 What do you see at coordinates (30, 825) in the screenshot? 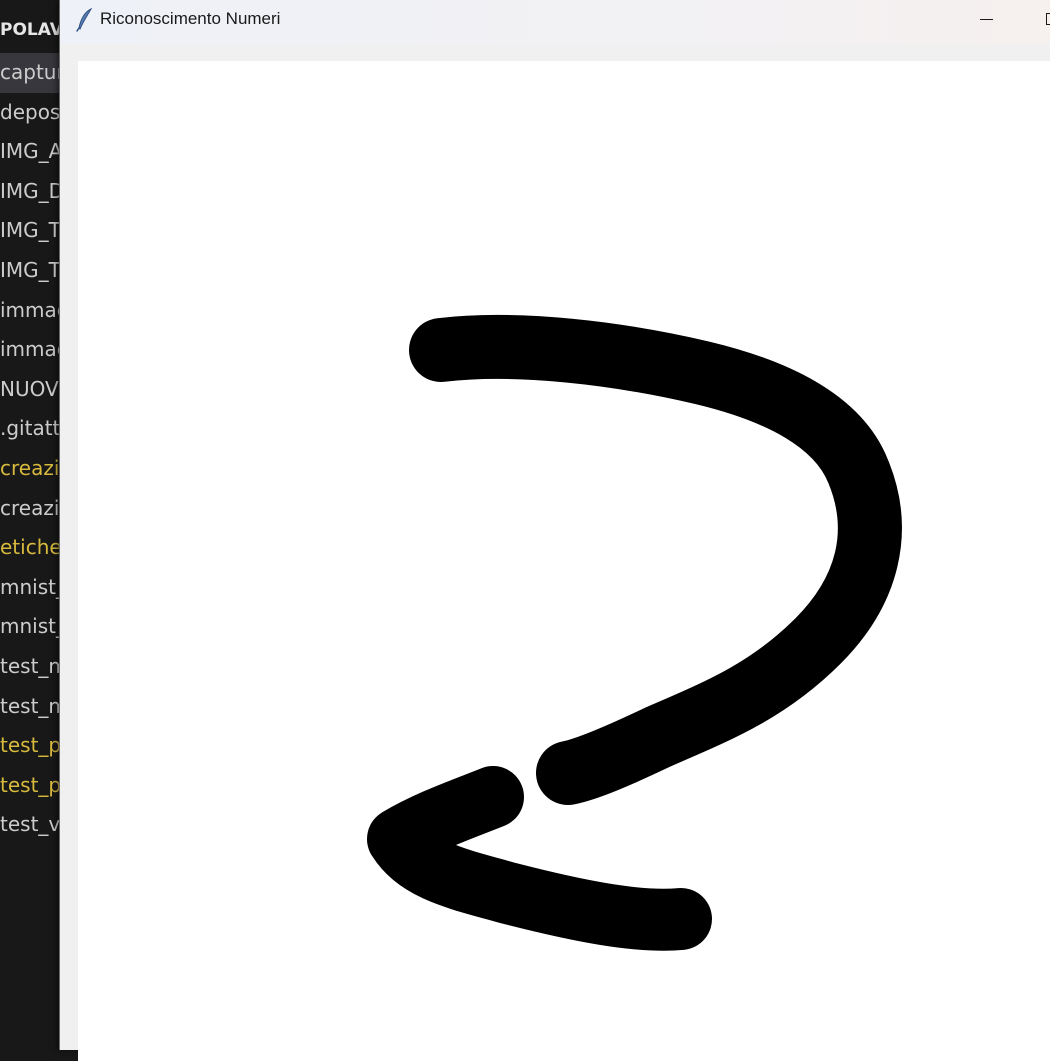
I see `explorer-file-item: test_v` at bounding box center [30, 825].